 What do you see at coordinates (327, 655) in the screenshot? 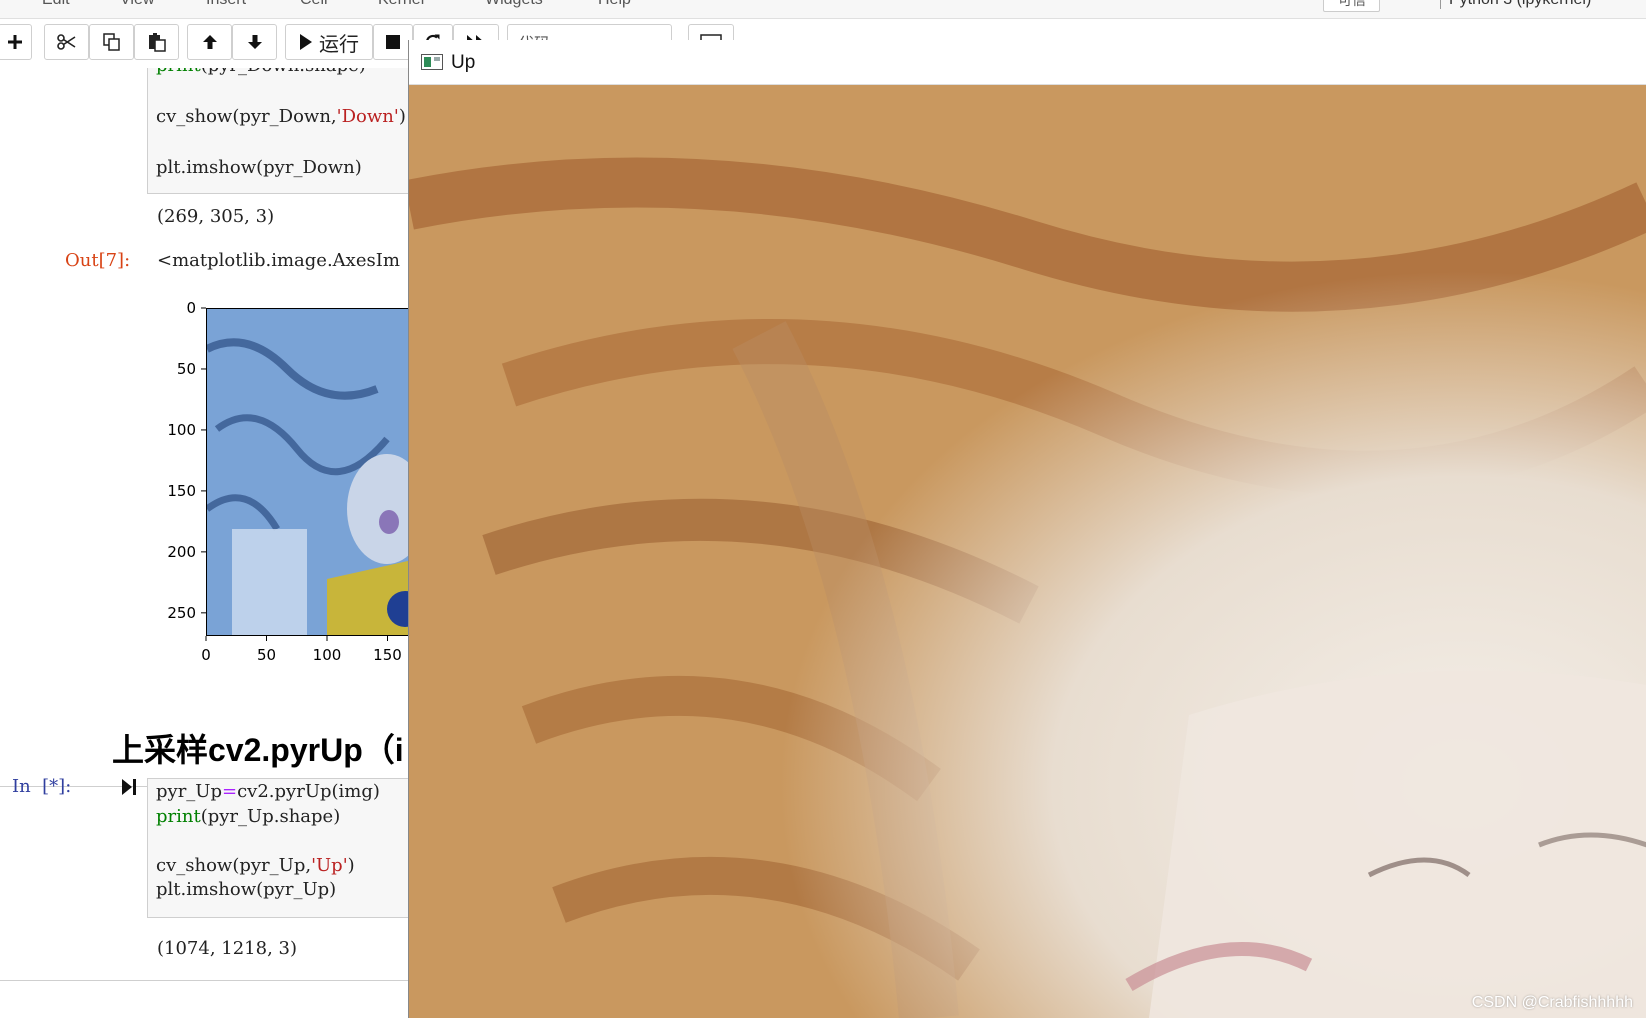
I see `x-tick-label: 100` at bounding box center [327, 655].